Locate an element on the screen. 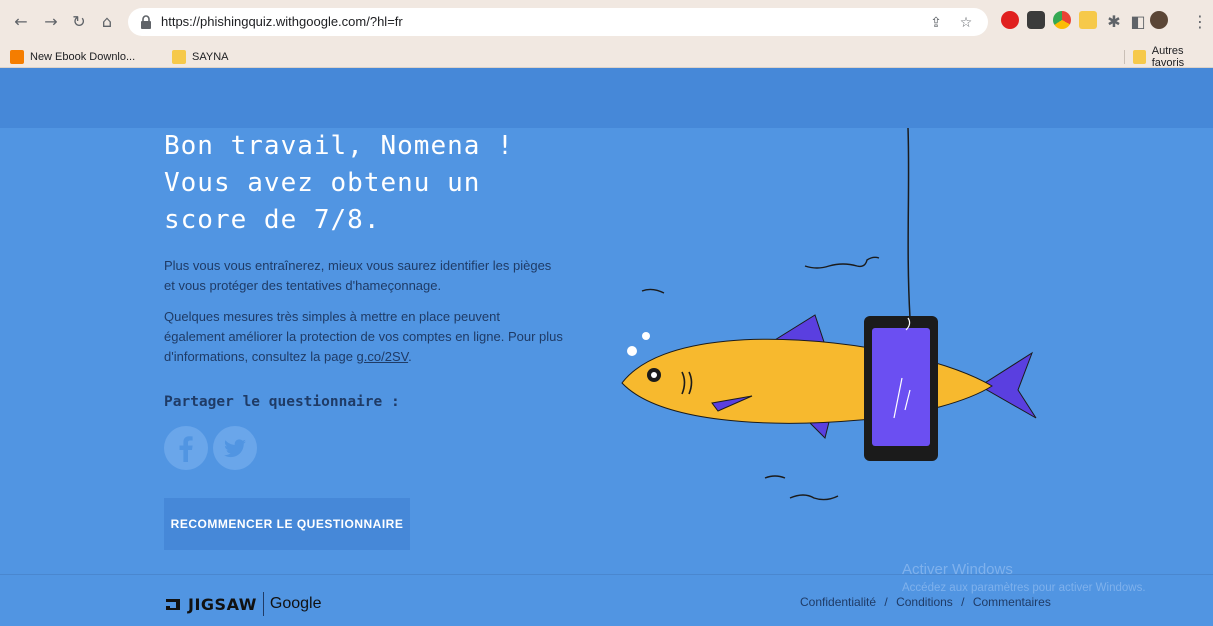 The image size is (1213, 626). footer-divider is located at coordinates (606, 574).